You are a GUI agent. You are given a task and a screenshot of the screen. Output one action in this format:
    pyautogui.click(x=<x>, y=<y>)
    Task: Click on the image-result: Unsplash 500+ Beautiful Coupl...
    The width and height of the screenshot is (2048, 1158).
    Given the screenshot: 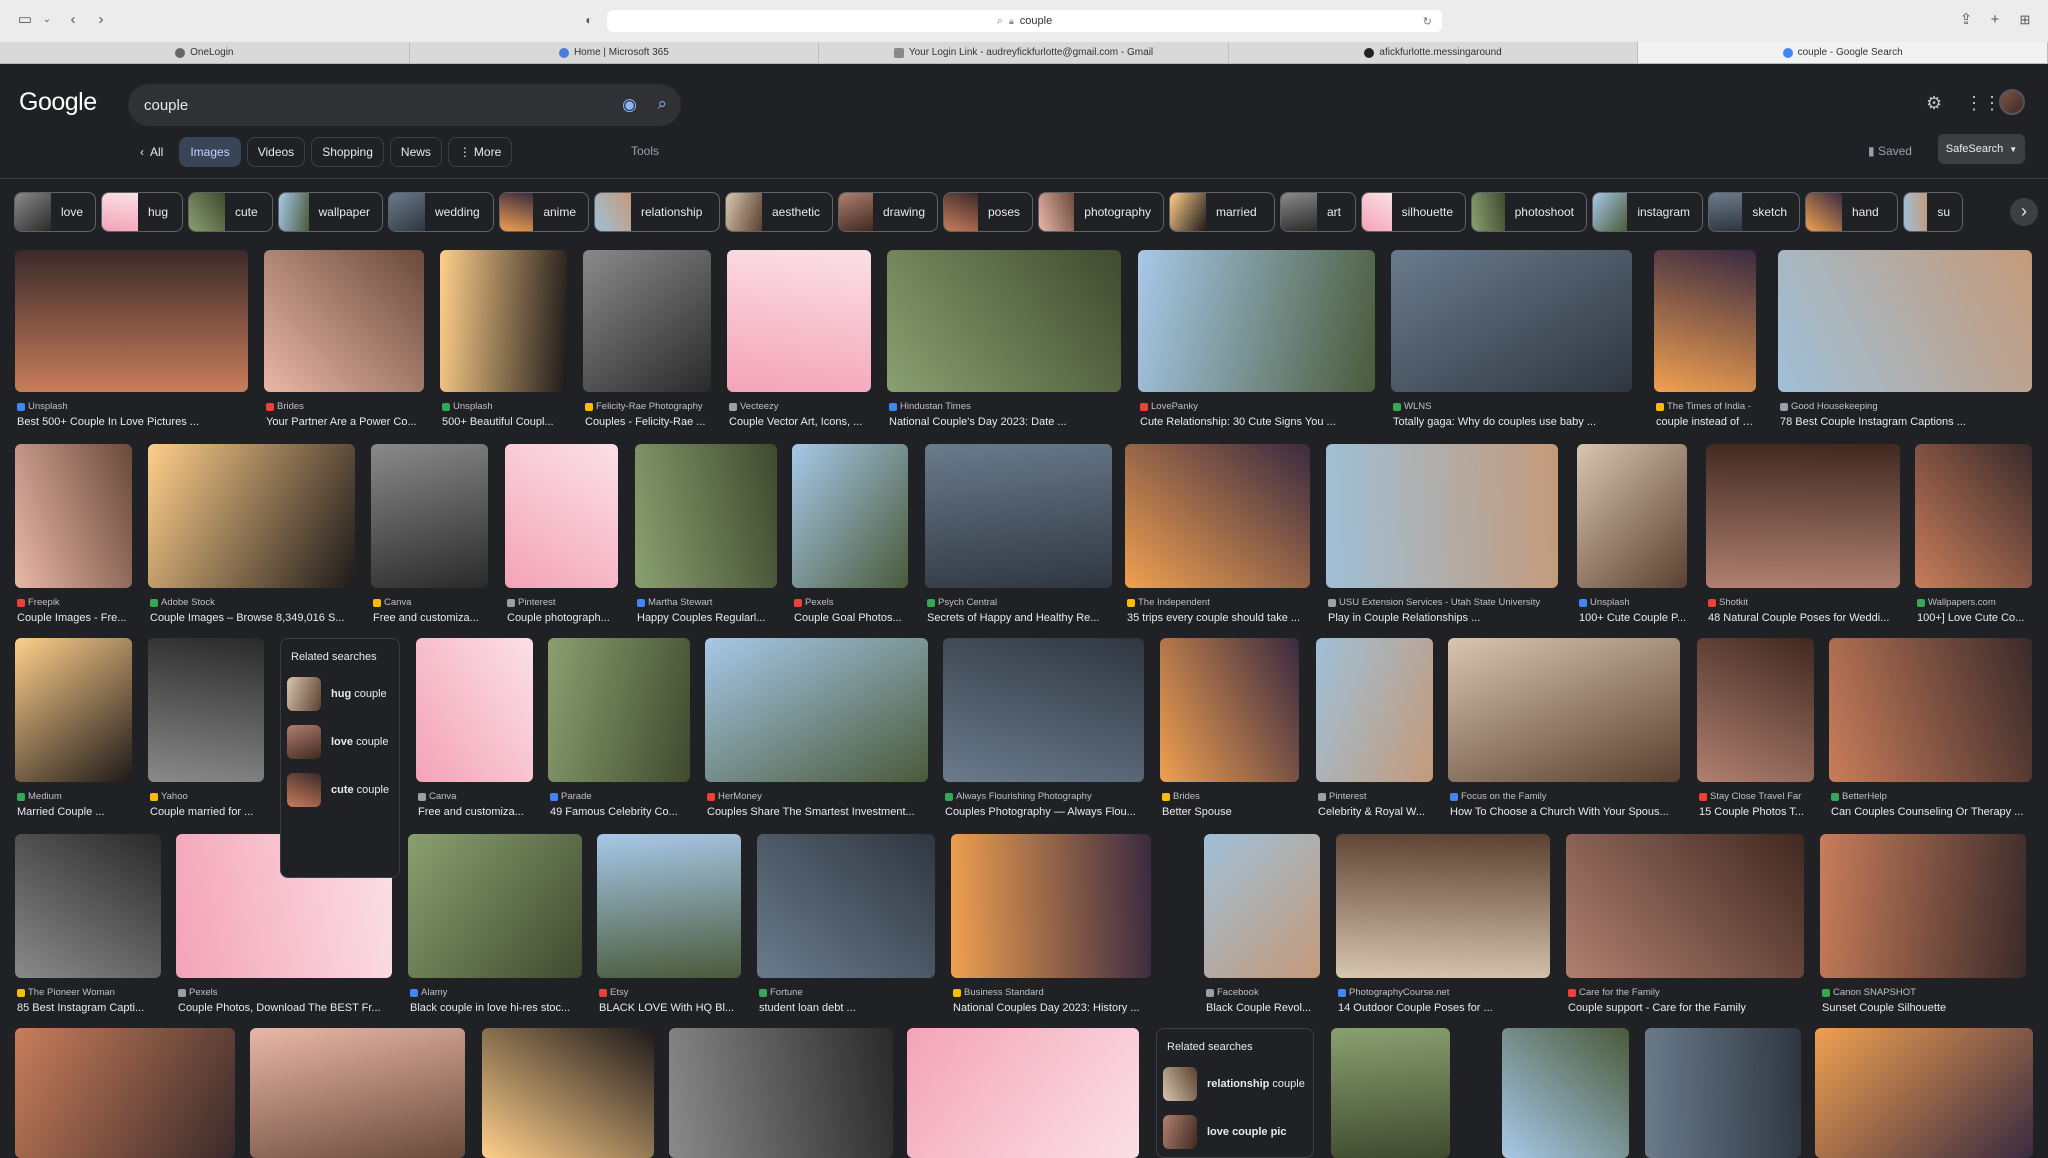 What is the action you would take?
    pyautogui.click(x=503, y=341)
    